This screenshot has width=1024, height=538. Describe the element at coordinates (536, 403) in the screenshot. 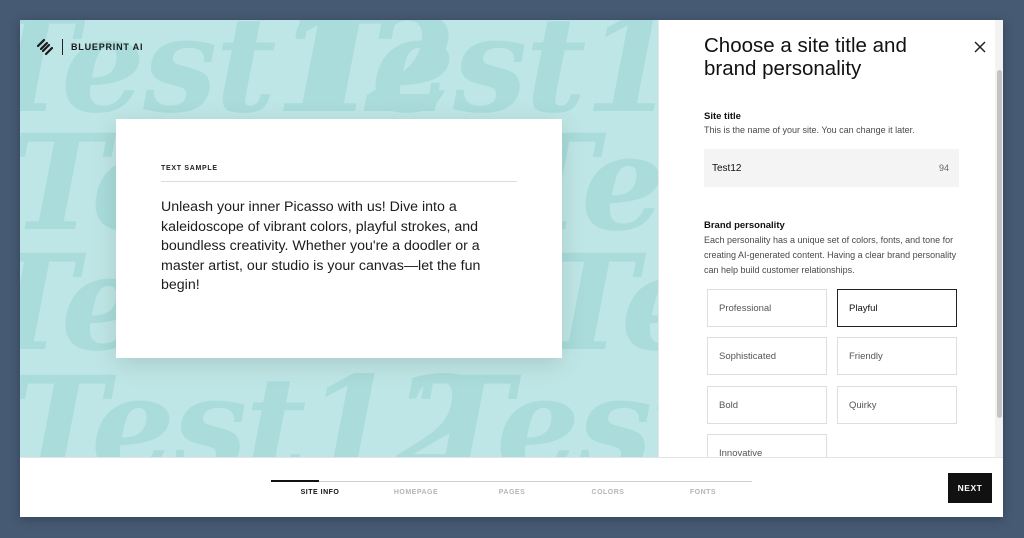

I see `background-pattern-word: Test12` at that location.